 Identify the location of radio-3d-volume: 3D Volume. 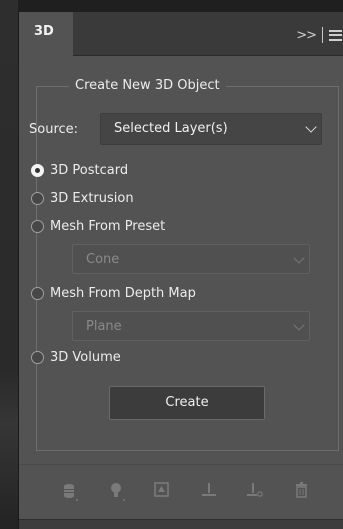
(76, 357).